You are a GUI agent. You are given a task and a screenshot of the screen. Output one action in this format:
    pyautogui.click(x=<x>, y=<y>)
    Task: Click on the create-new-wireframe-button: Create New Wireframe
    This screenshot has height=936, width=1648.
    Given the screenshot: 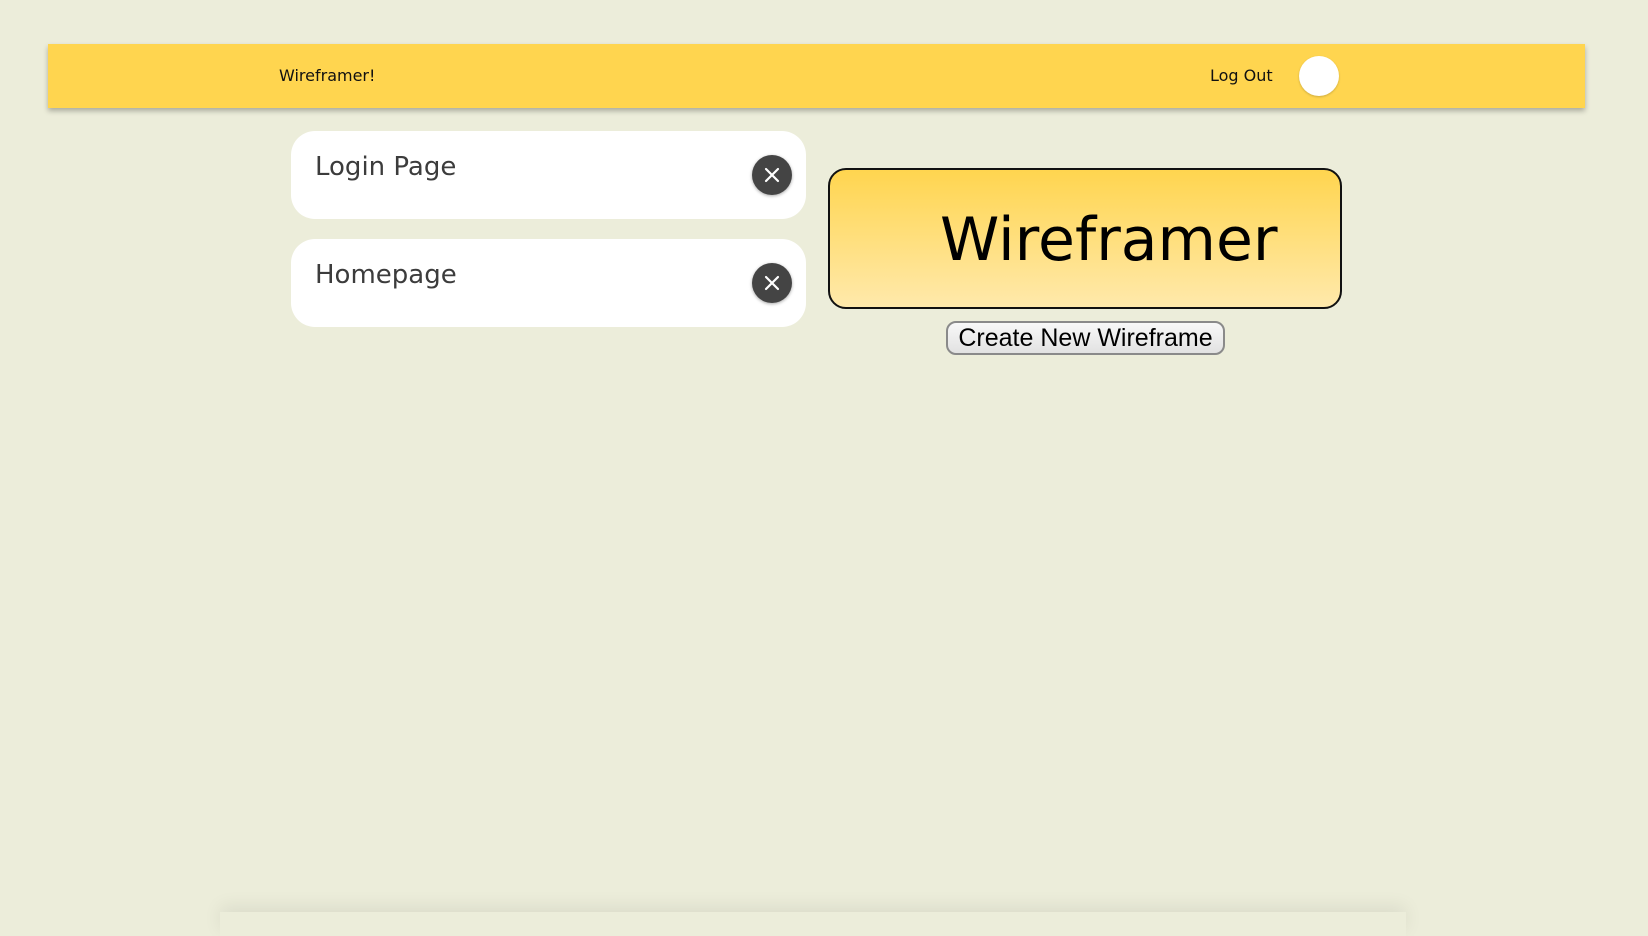 What is the action you would take?
    pyautogui.click(x=1085, y=338)
    